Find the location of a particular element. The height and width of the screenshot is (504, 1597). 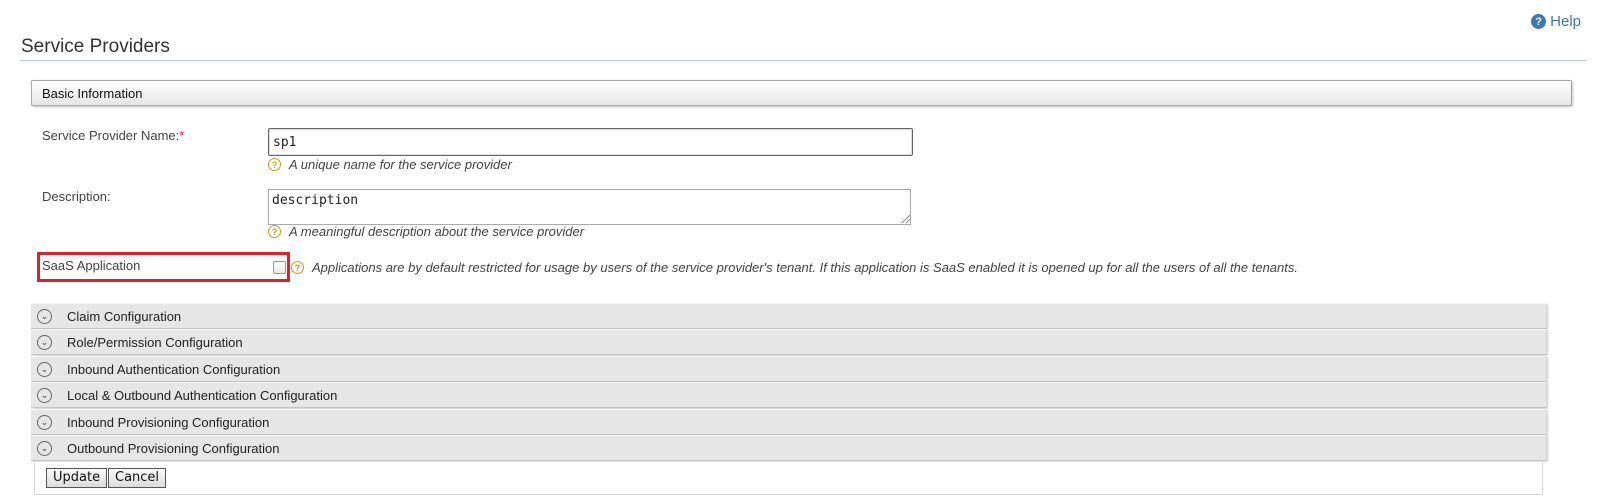

help-icon: ? is located at coordinates (1539, 21).